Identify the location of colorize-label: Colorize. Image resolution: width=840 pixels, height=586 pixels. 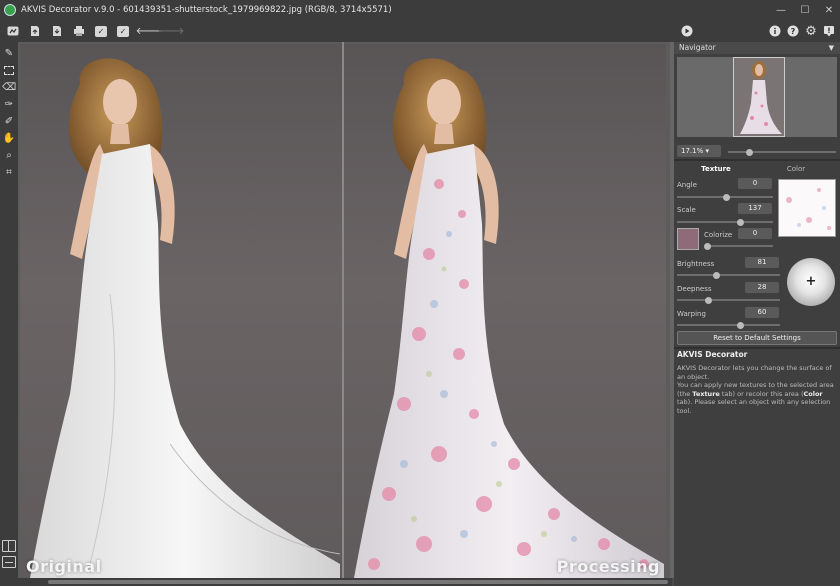
(718, 235).